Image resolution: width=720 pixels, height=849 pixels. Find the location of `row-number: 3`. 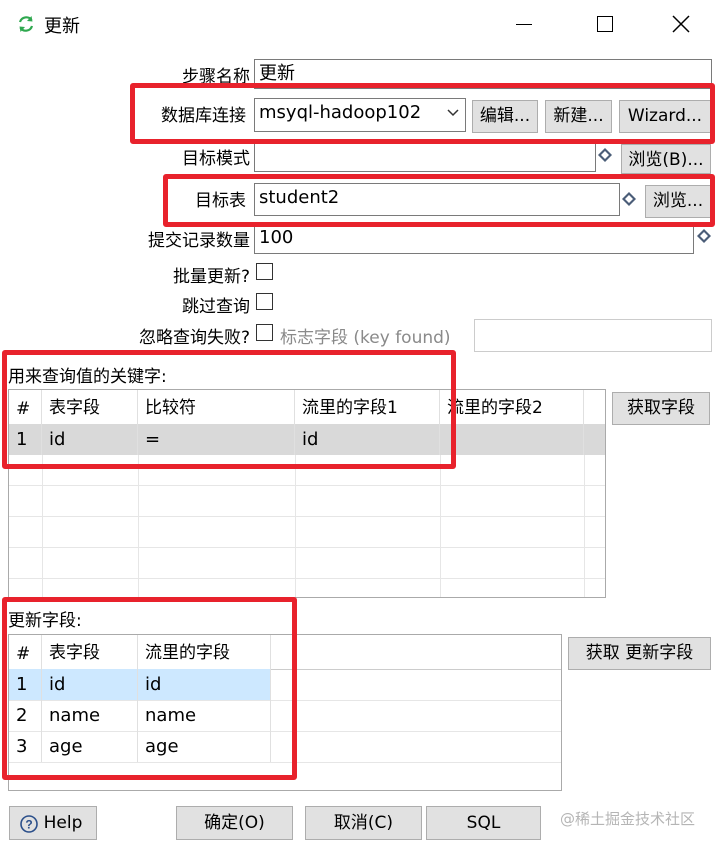

row-number: 3 is located at coordinates (25, 746).